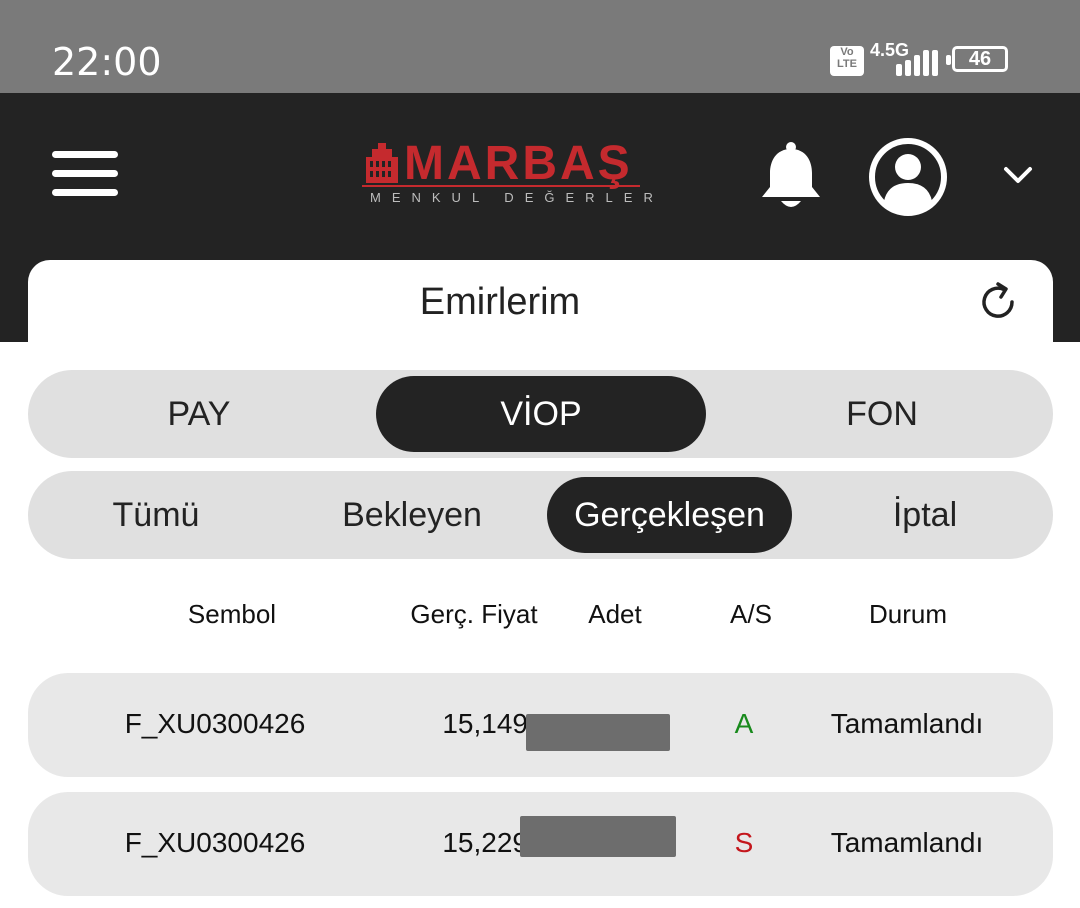 Image resolution: width=1080 pixels, height=908 pixels. I want to click on logo-divider, so click(501, 186).